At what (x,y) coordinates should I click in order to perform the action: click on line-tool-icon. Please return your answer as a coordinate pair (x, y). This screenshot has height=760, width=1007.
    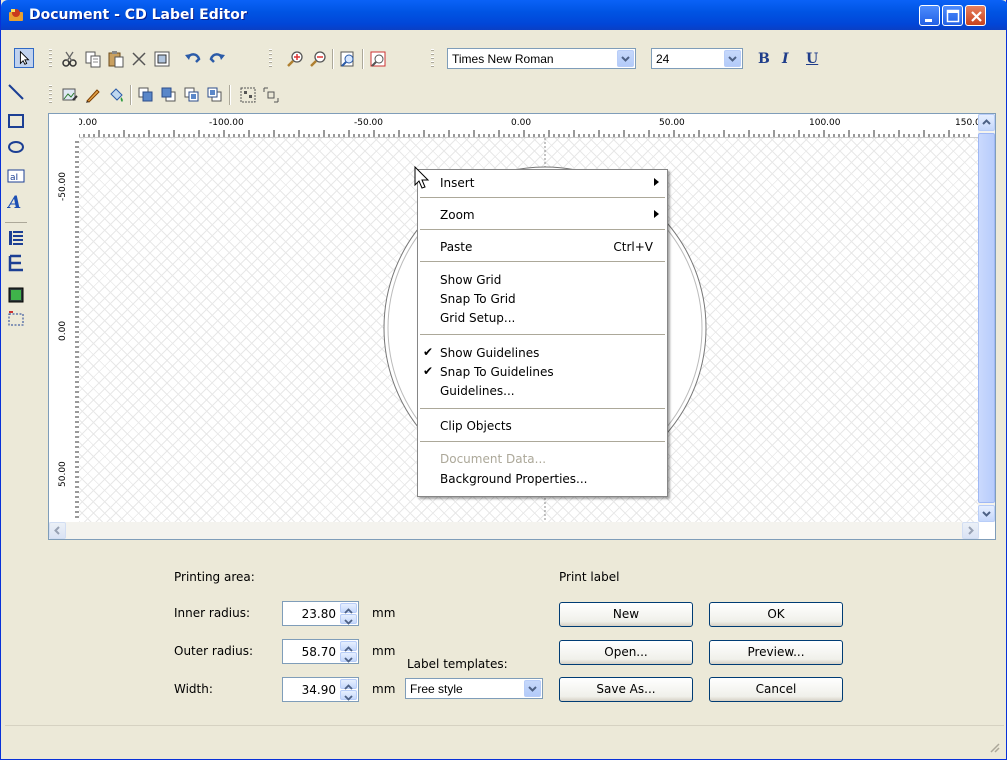
    Looking at the image, I should click on (16, 92).